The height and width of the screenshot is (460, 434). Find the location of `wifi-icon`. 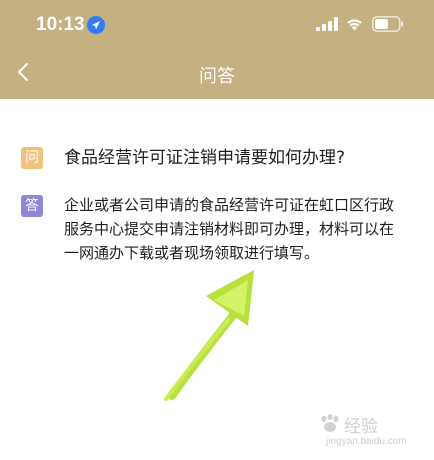

wifi-icon is located at coordinates (354, 25).